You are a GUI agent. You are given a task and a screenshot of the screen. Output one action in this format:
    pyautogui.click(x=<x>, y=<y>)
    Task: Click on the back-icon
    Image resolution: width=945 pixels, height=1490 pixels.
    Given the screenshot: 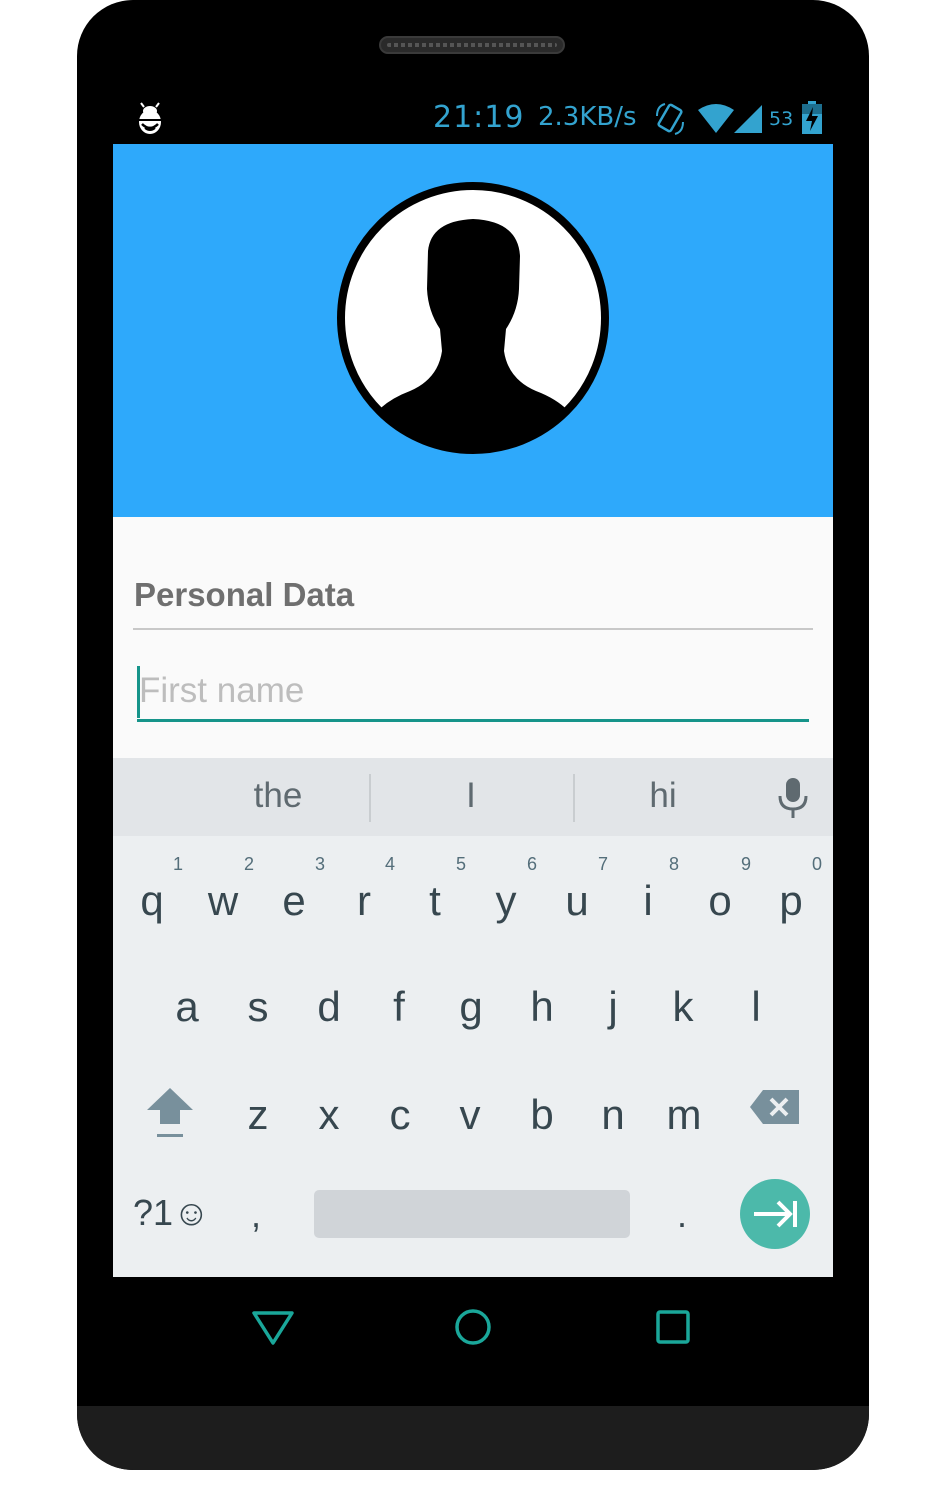 What is the action you would take?
    pyautogui.click(x=273, y=1327)
    